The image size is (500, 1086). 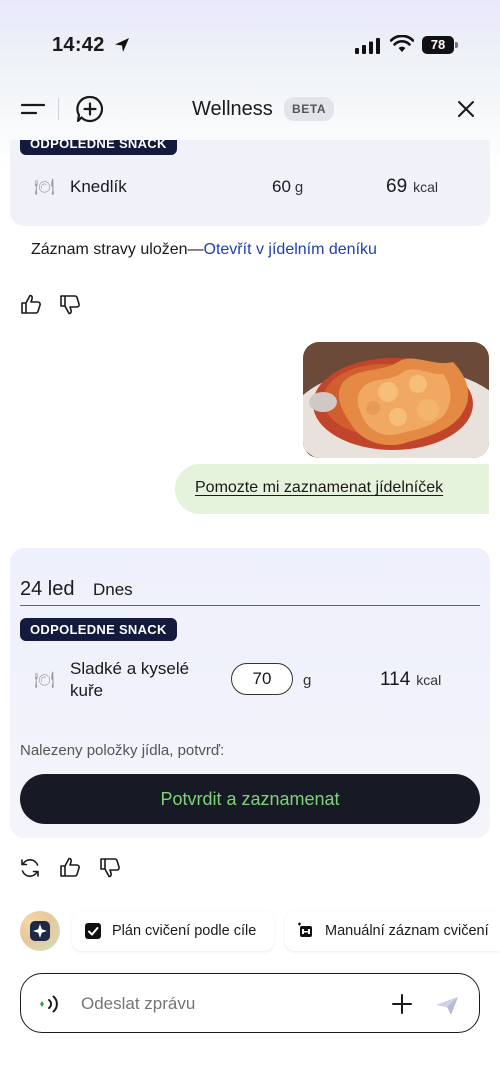 What do you see at coordinates (319, 488) in the screenshot?
I see `user-message-text: Pomozte mi zaznamenat jídelníček` at bounding box center [319, 488].